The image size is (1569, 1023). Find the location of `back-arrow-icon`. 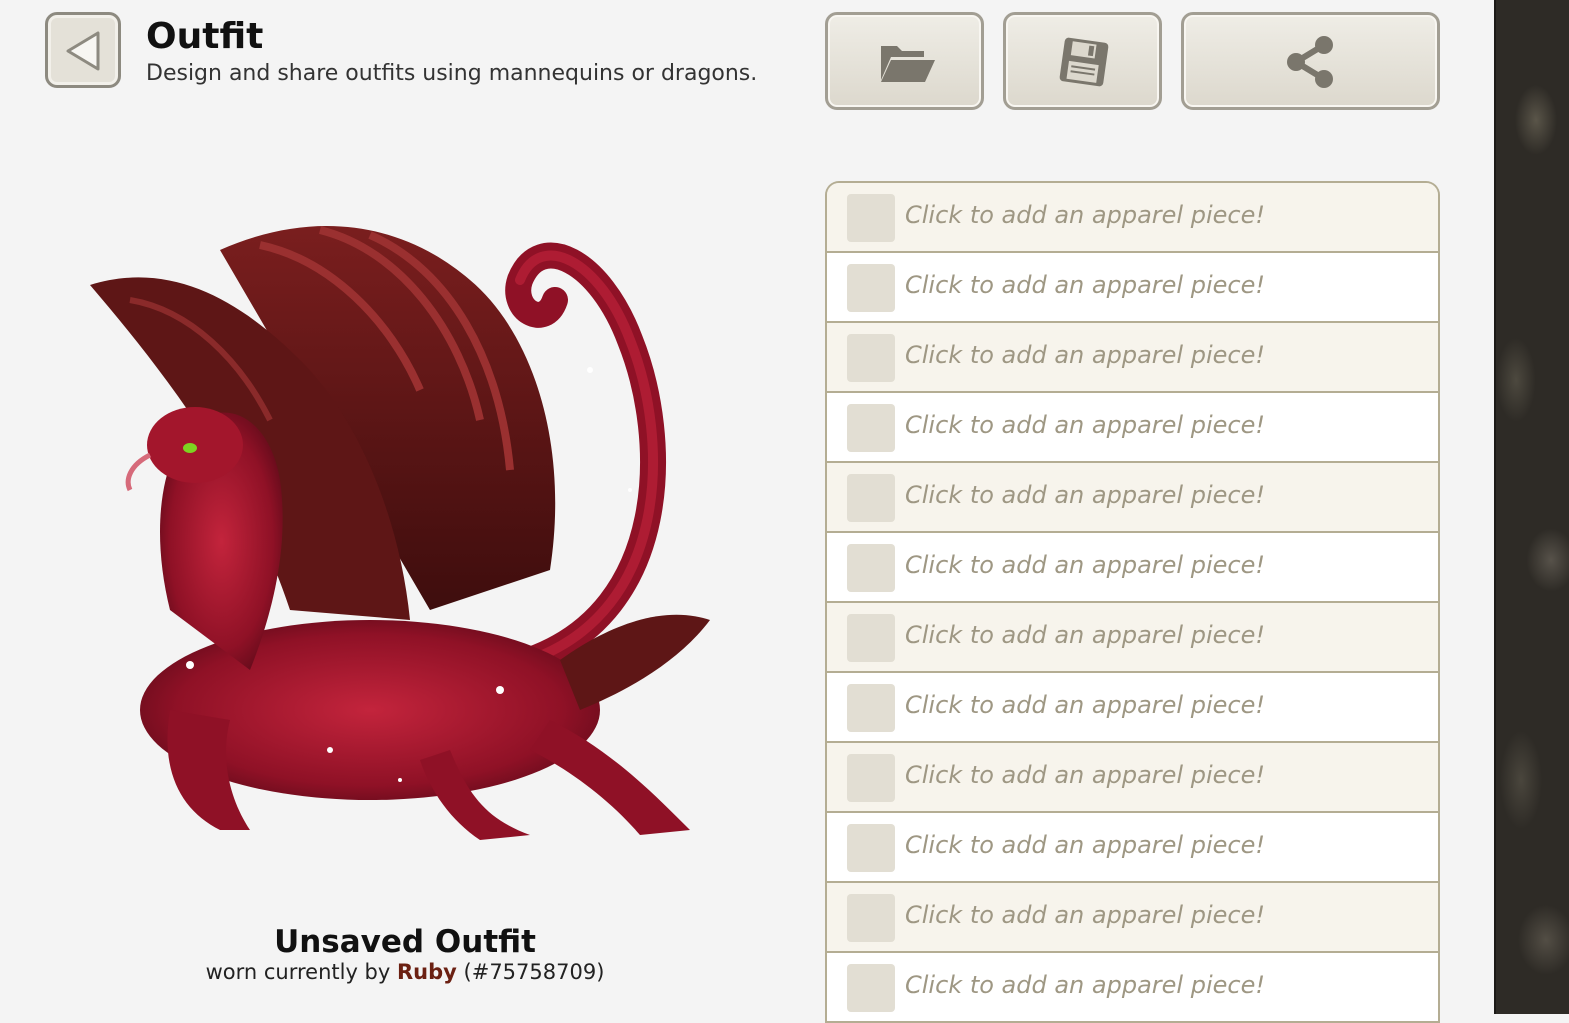

back-arrow-icon is located at coordinates (83, 51).